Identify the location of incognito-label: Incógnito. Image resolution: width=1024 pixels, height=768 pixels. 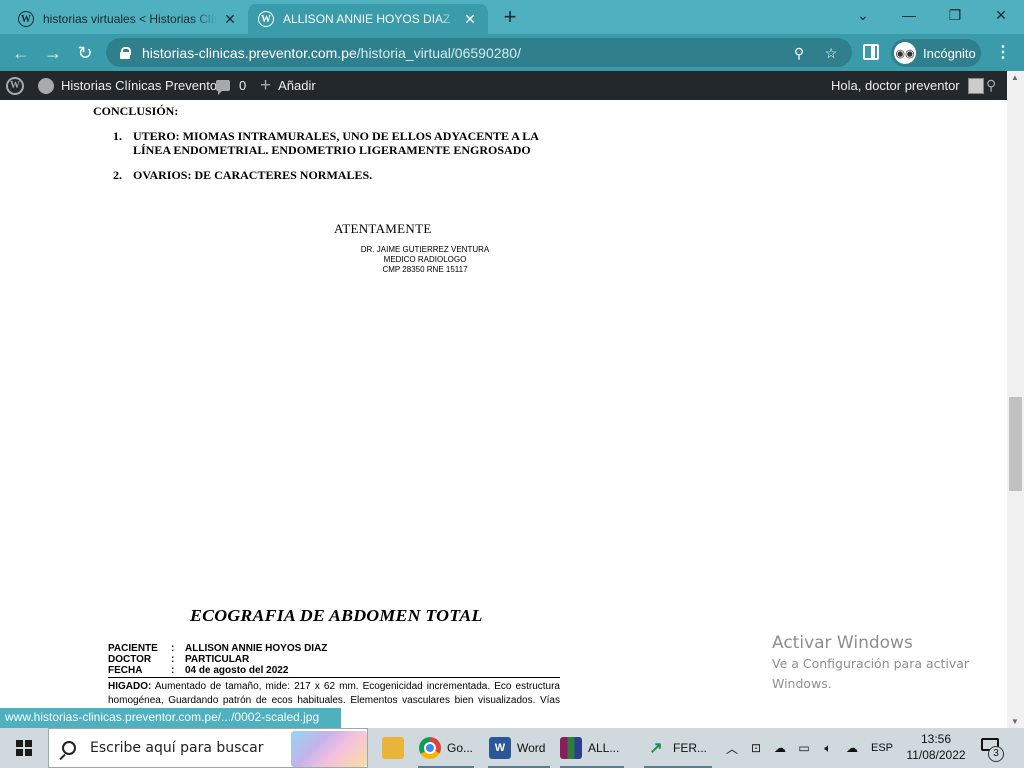
(949, 53).